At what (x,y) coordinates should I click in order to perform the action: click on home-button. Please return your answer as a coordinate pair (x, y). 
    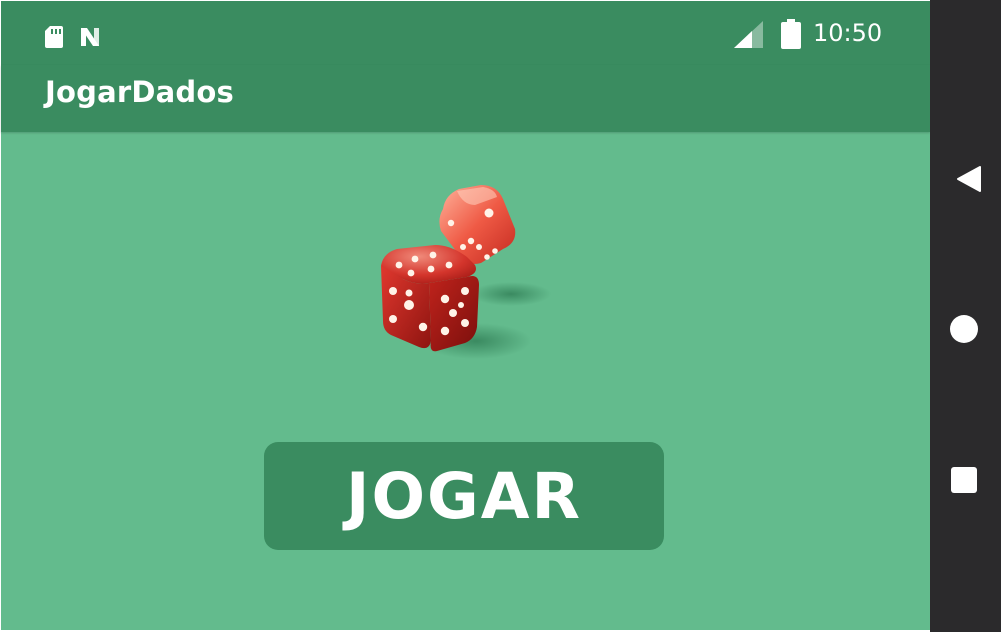
    Looking at the image, I should click on (965, 329).